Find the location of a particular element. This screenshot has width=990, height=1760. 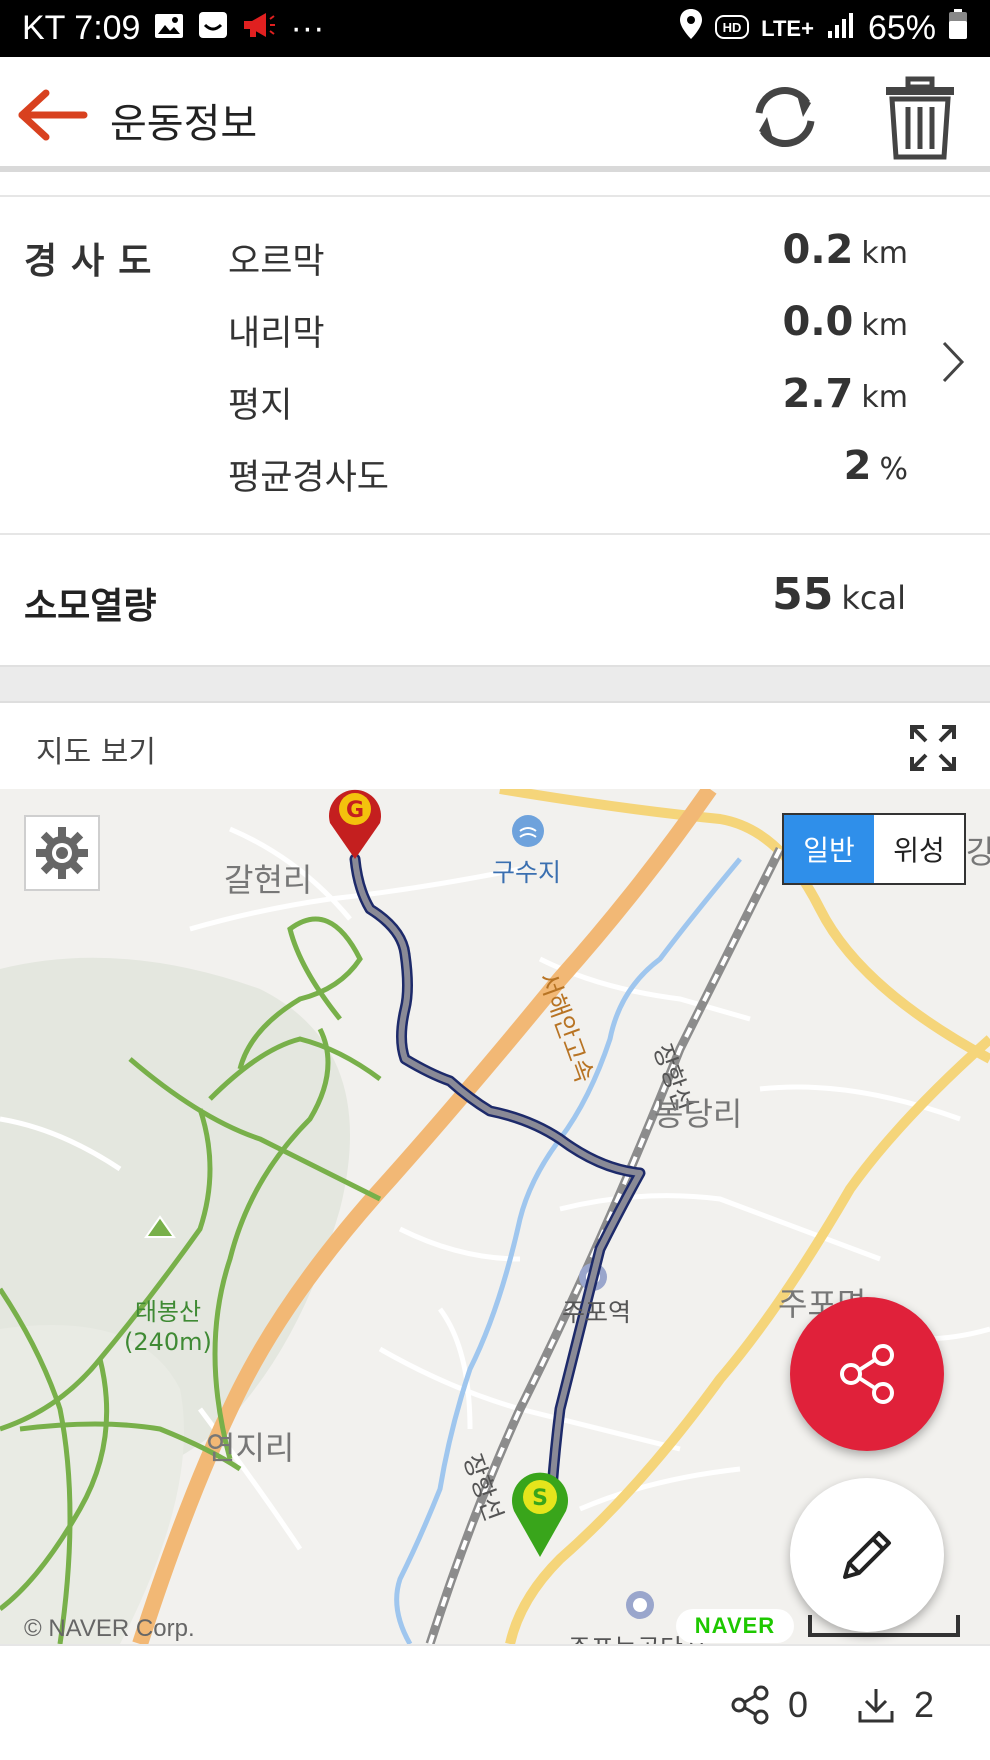

share-fab-button is located at coordinates (867, 1374).